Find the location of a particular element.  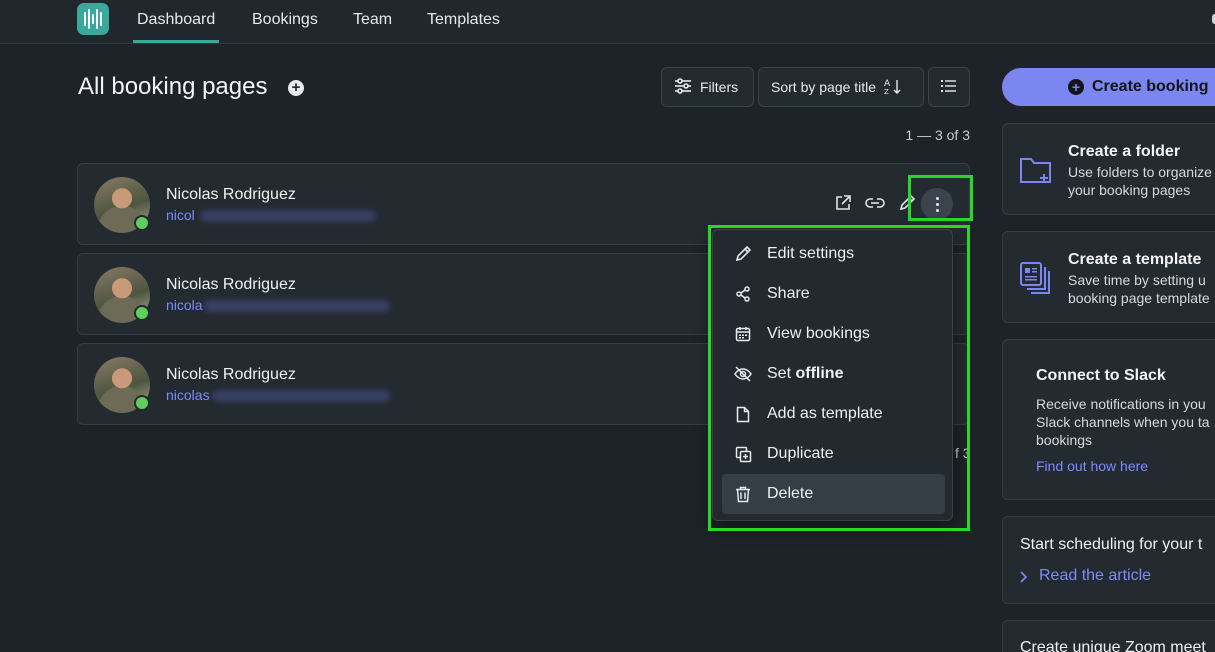

folder-card-title: Create a folder is located at coordinates (1124, 151).